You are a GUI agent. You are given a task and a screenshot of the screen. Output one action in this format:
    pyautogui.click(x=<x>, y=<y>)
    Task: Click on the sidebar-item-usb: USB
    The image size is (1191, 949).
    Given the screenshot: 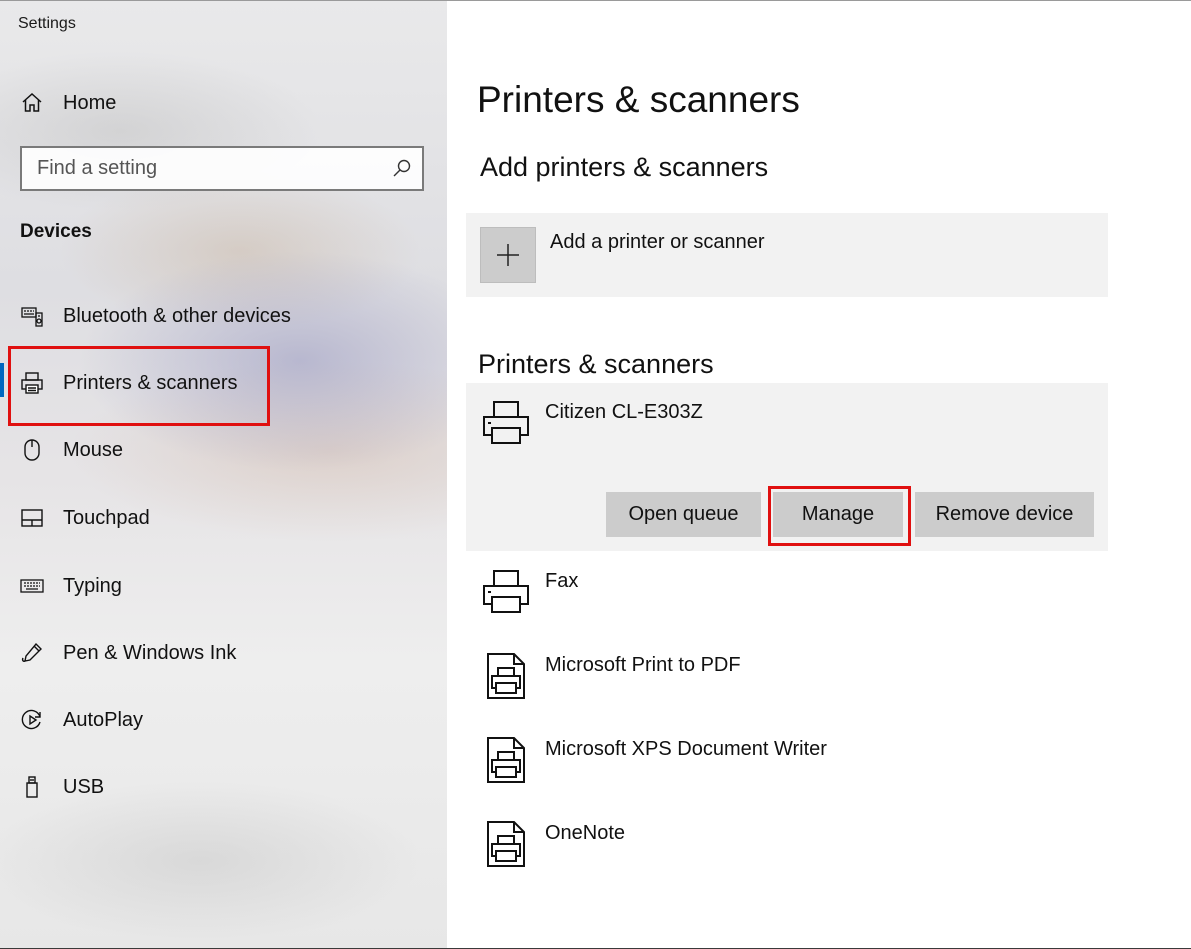 What is the action you would take?
    pyautogui.click(x=223, y=787)
    